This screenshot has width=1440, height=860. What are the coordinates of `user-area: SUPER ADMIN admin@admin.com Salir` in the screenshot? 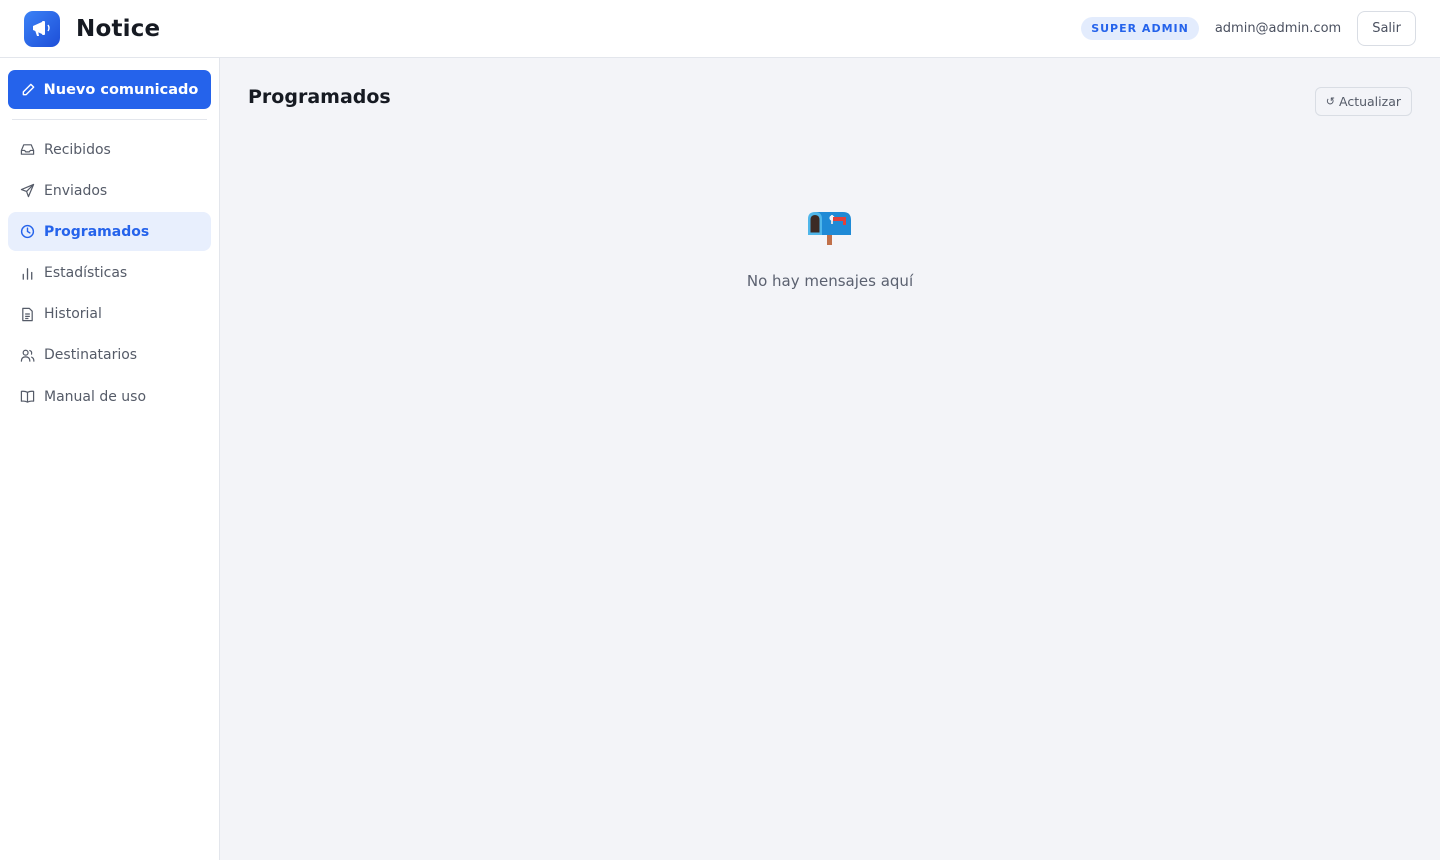 It's located at (1248, 28).